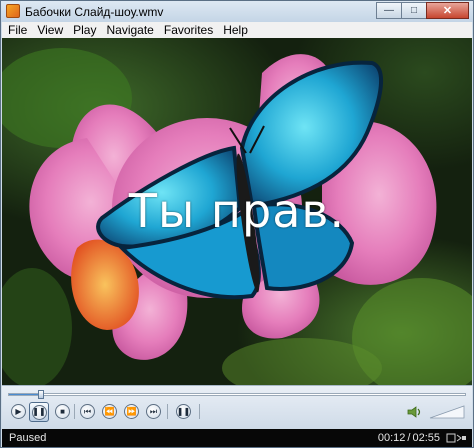  What do you see at coordinates (188, 30) in the screenshot?
I see `menu-favorites: Favorites` at bounding box center [188, 30].